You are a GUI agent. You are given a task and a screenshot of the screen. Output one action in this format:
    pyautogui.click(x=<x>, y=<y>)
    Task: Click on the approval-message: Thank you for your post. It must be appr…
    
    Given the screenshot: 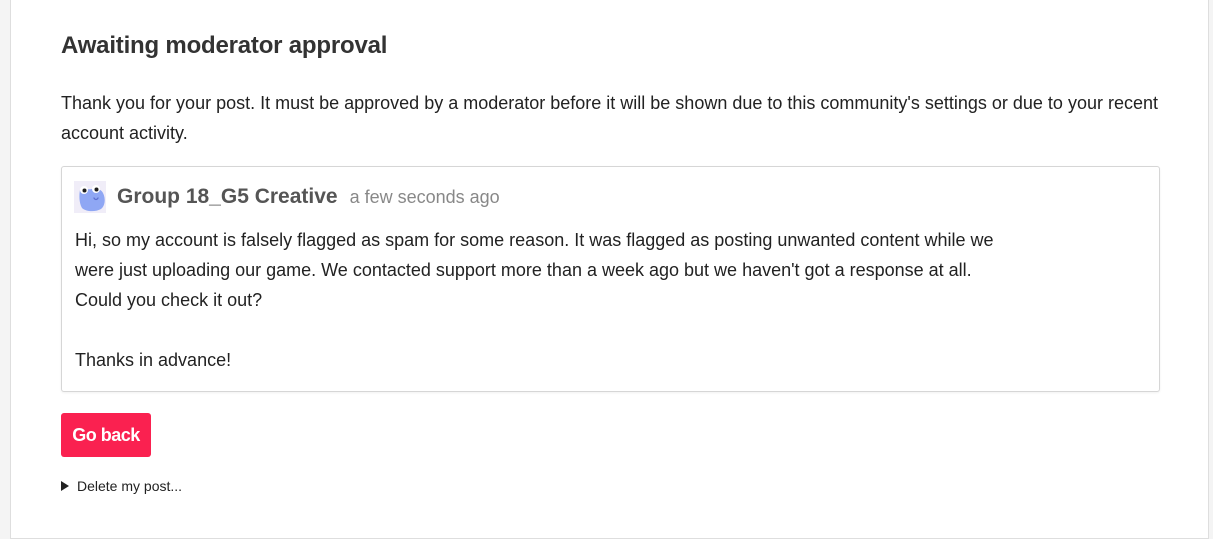 What is the action you would take?
    pyautogui.click(x=609, y=118)
    